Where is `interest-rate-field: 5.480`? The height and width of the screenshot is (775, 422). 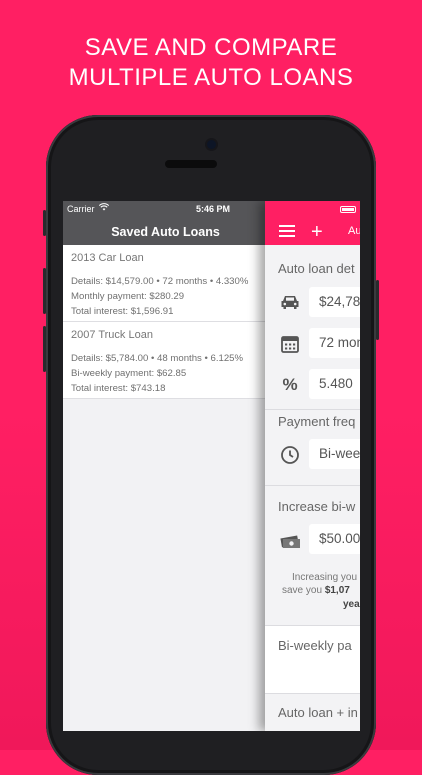 interest-rate-field: 5.480 is located at coordinates (334, 384).